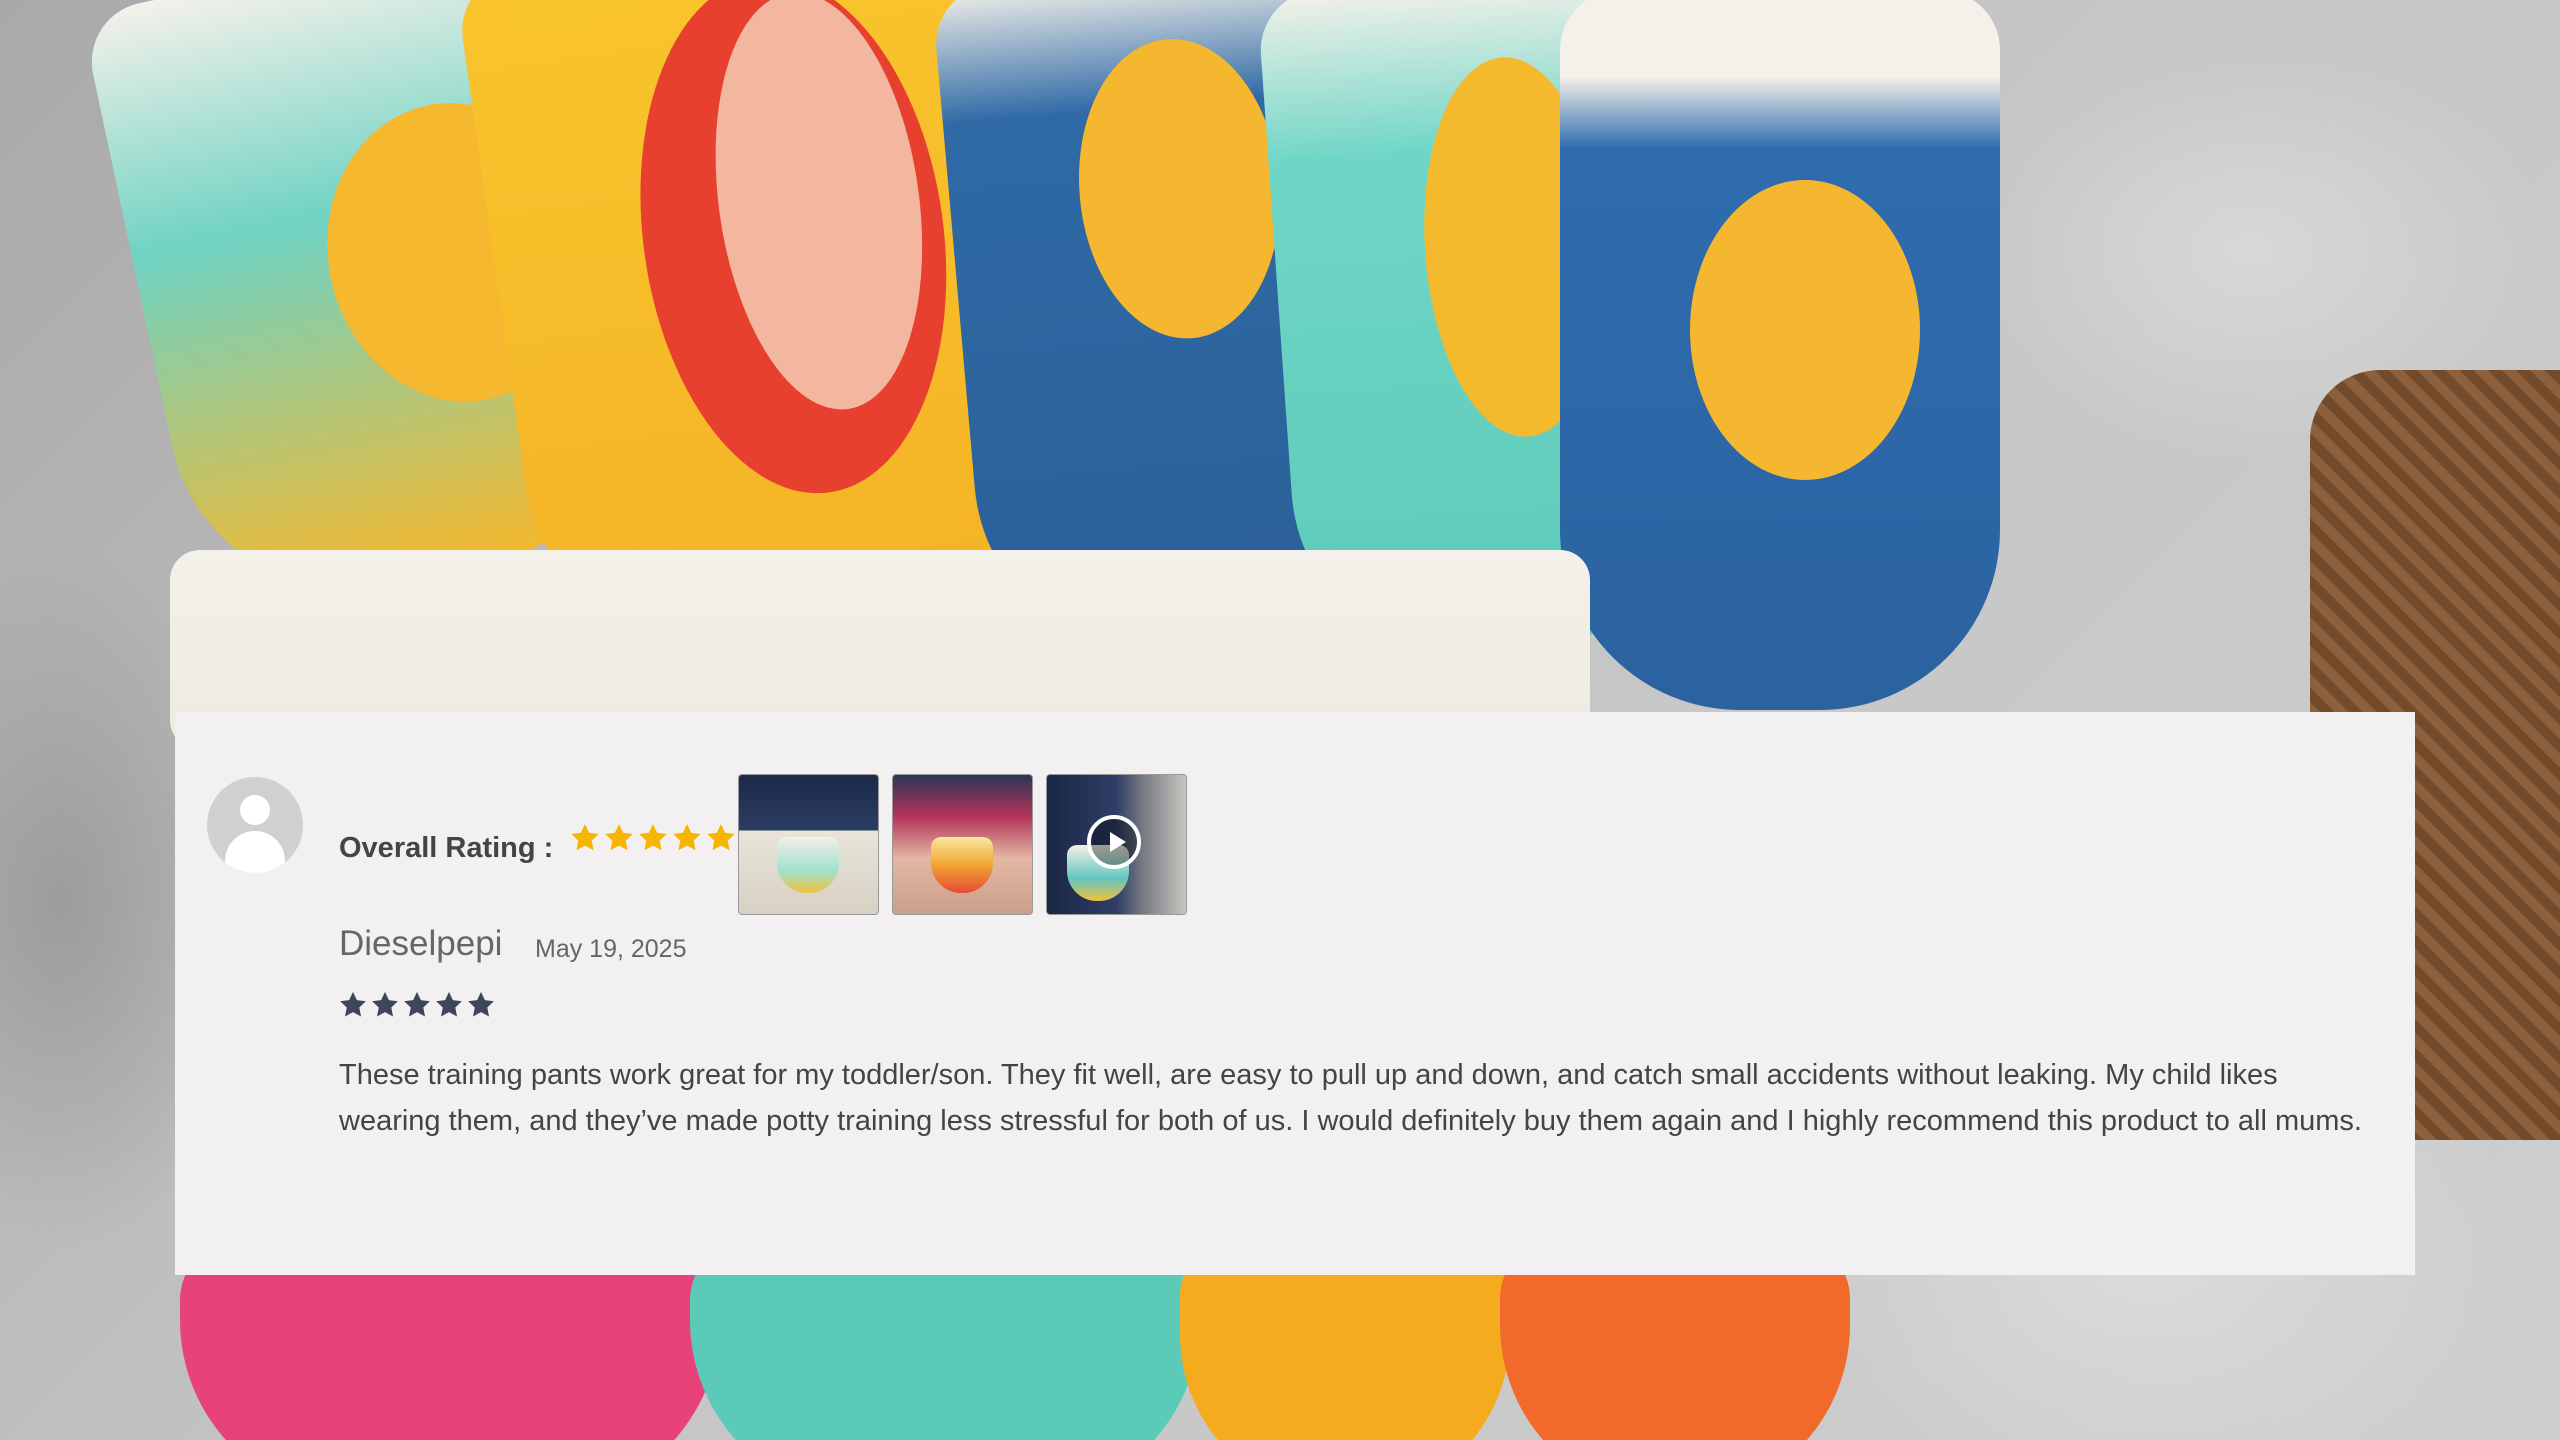 The image size is (2560, 1440). Describe the element at coordinates (421, 943) in the screenshot. I see `reviewer-name: Dieselpepi` at that location.